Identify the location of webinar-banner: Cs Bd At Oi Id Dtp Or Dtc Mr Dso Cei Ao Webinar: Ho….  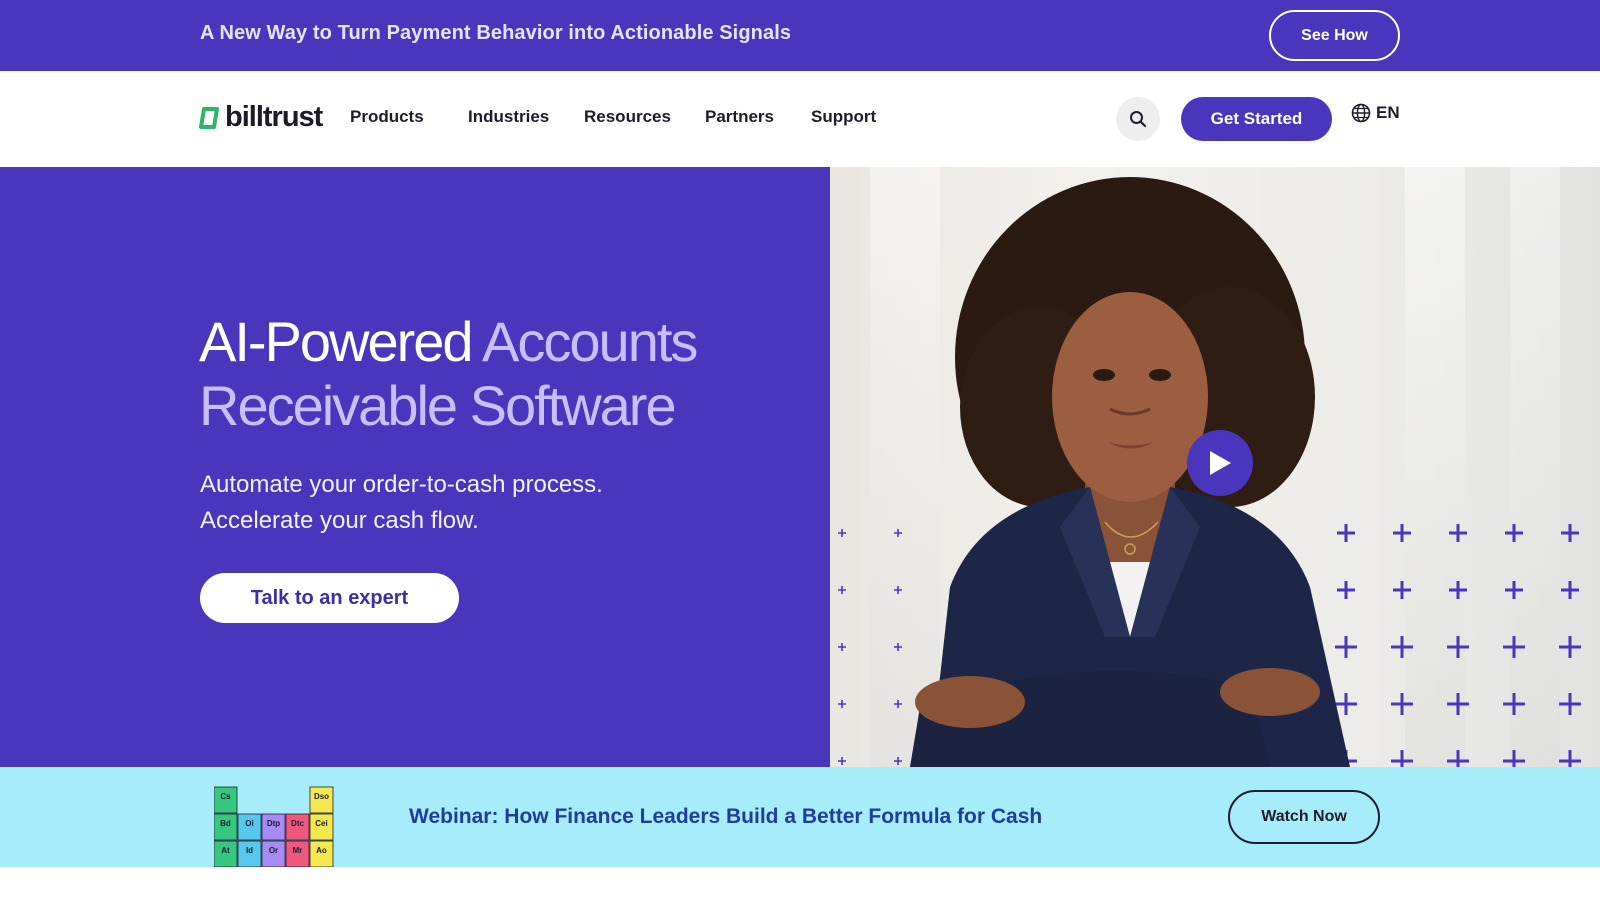
(800, 817).